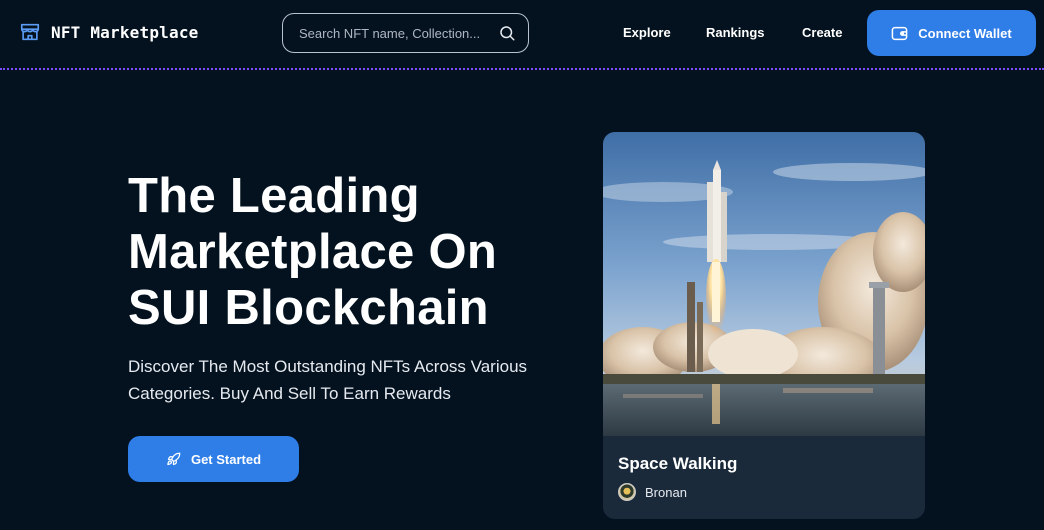 The image size is (1044, 530). I want to click on creator-name: Bronan, so click(666, 492).